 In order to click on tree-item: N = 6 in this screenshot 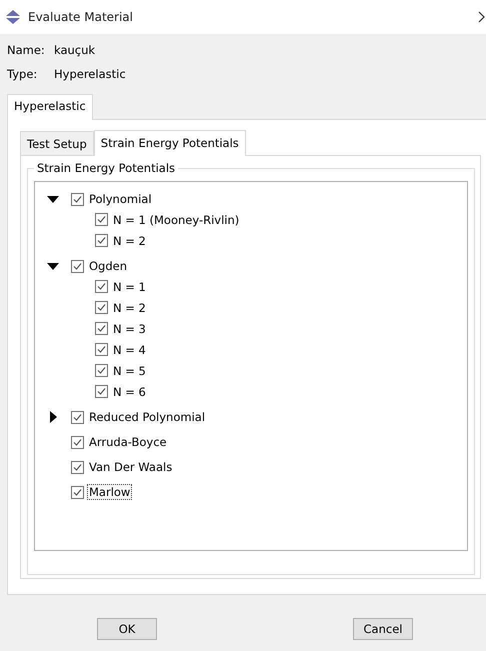, I will do `click(129, 392)`.